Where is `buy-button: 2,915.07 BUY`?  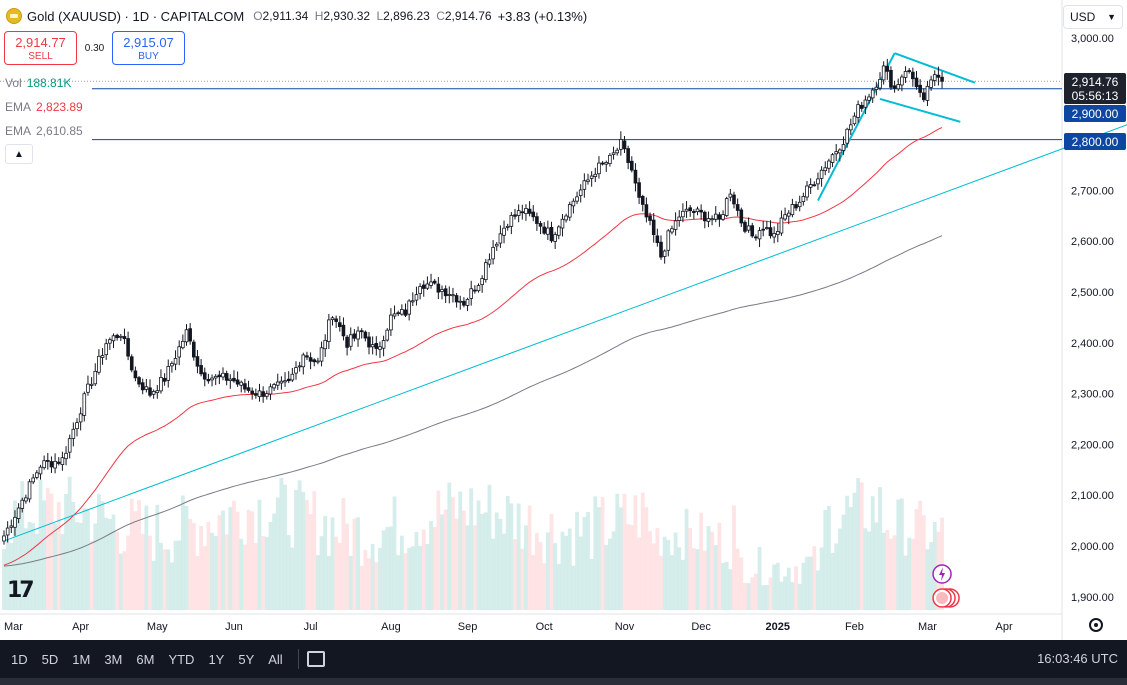
buy-button: 2,915.07 BUY is located at coordinates (148, 48).